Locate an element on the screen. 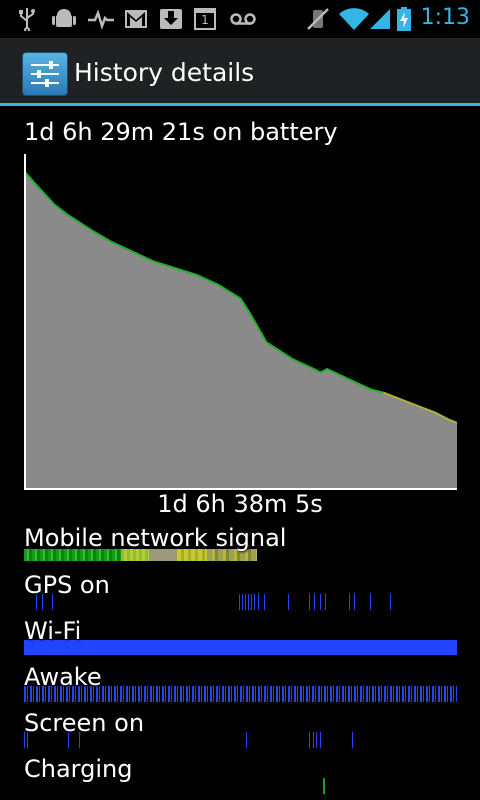  sliders-icon is located at coordinates (45, 74).